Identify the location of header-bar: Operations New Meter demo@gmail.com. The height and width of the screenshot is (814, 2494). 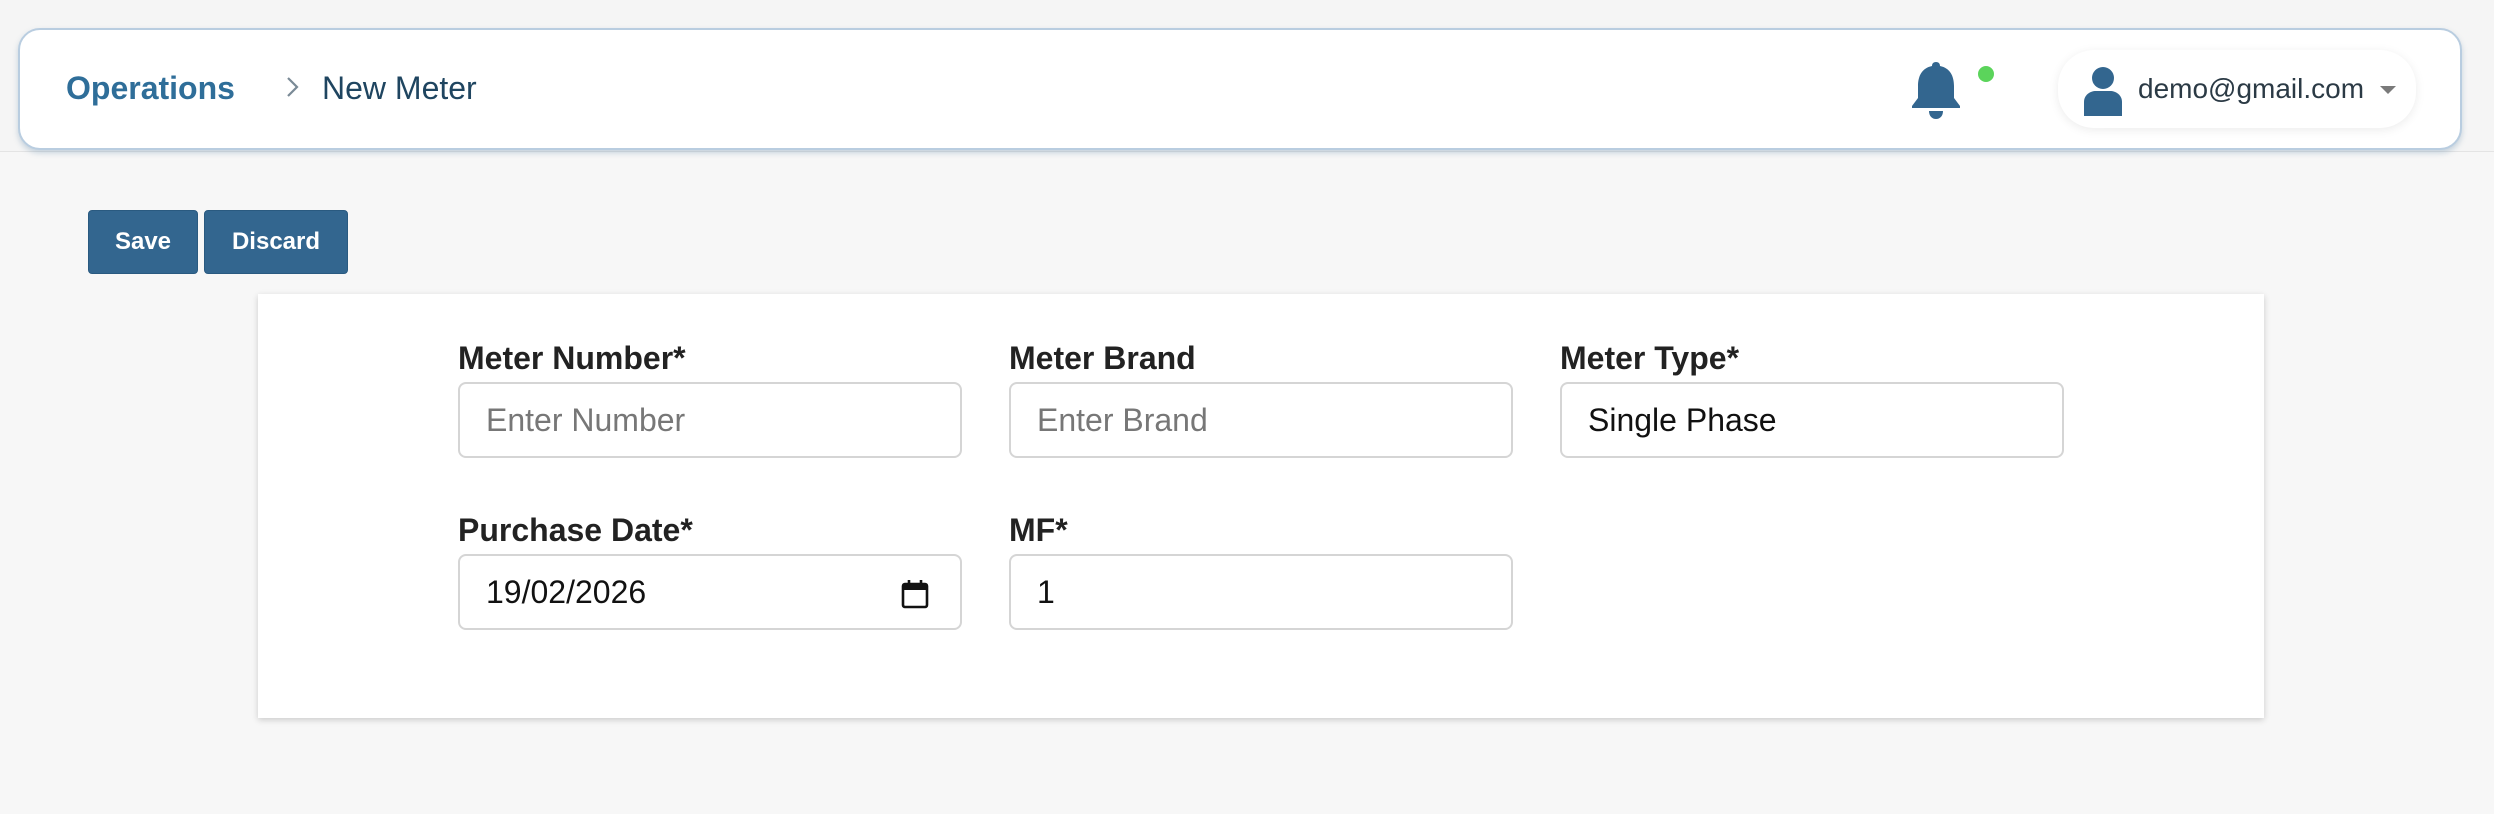
(1240, 89).